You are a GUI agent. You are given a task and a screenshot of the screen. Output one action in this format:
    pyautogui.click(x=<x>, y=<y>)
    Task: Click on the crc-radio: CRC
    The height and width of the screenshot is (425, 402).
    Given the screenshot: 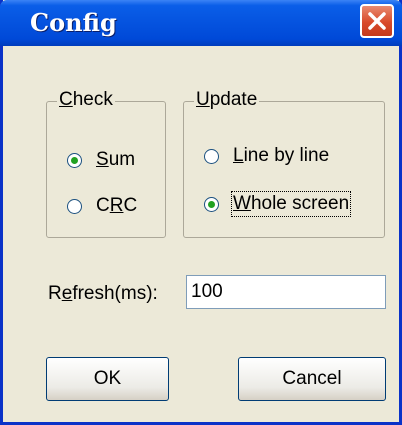 What is the action you would take?
    pyautogui.click(x=102, y=206)
    